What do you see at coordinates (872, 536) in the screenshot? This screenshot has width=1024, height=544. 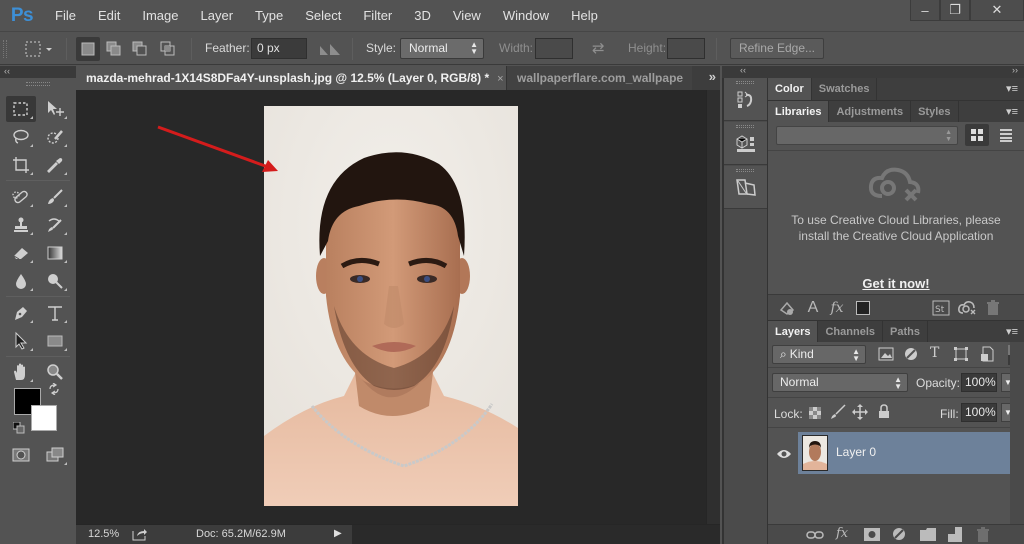 I see `add-mask-icon` at bounding box center [872, 536].